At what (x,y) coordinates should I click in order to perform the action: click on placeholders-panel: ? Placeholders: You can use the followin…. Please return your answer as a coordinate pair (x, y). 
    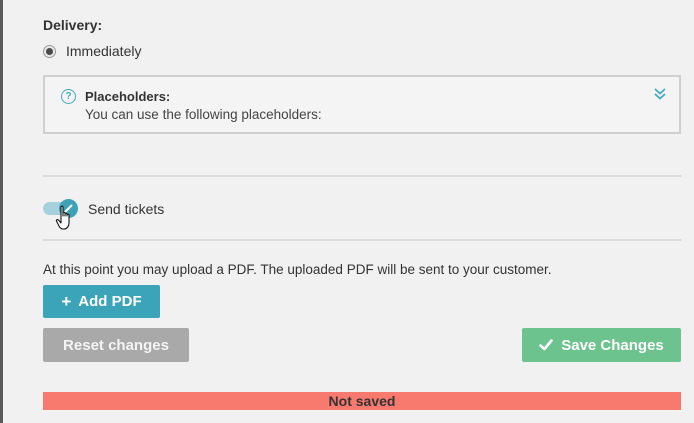
    Looking at the image, I should click on (362, 104).